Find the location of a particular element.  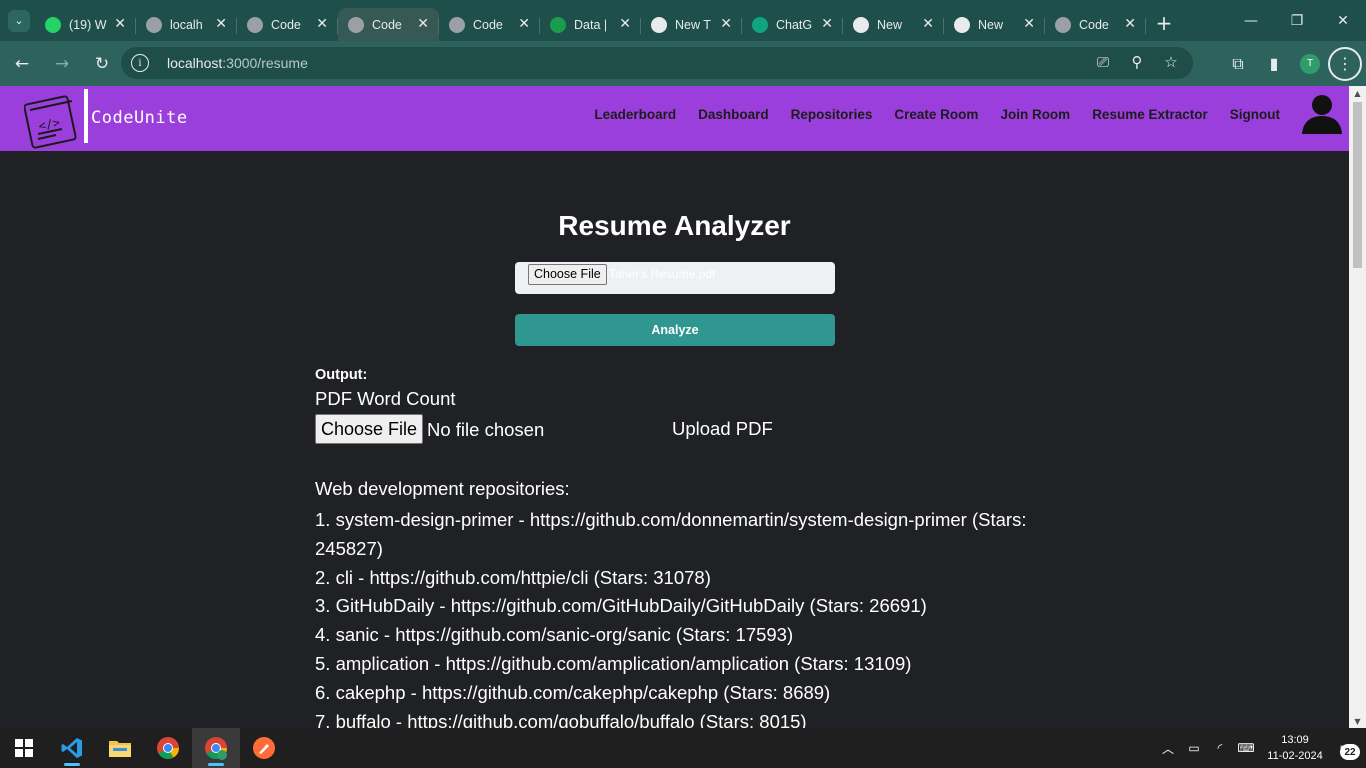

taskbar-chrome-profile is located at coordinates (216, 748).